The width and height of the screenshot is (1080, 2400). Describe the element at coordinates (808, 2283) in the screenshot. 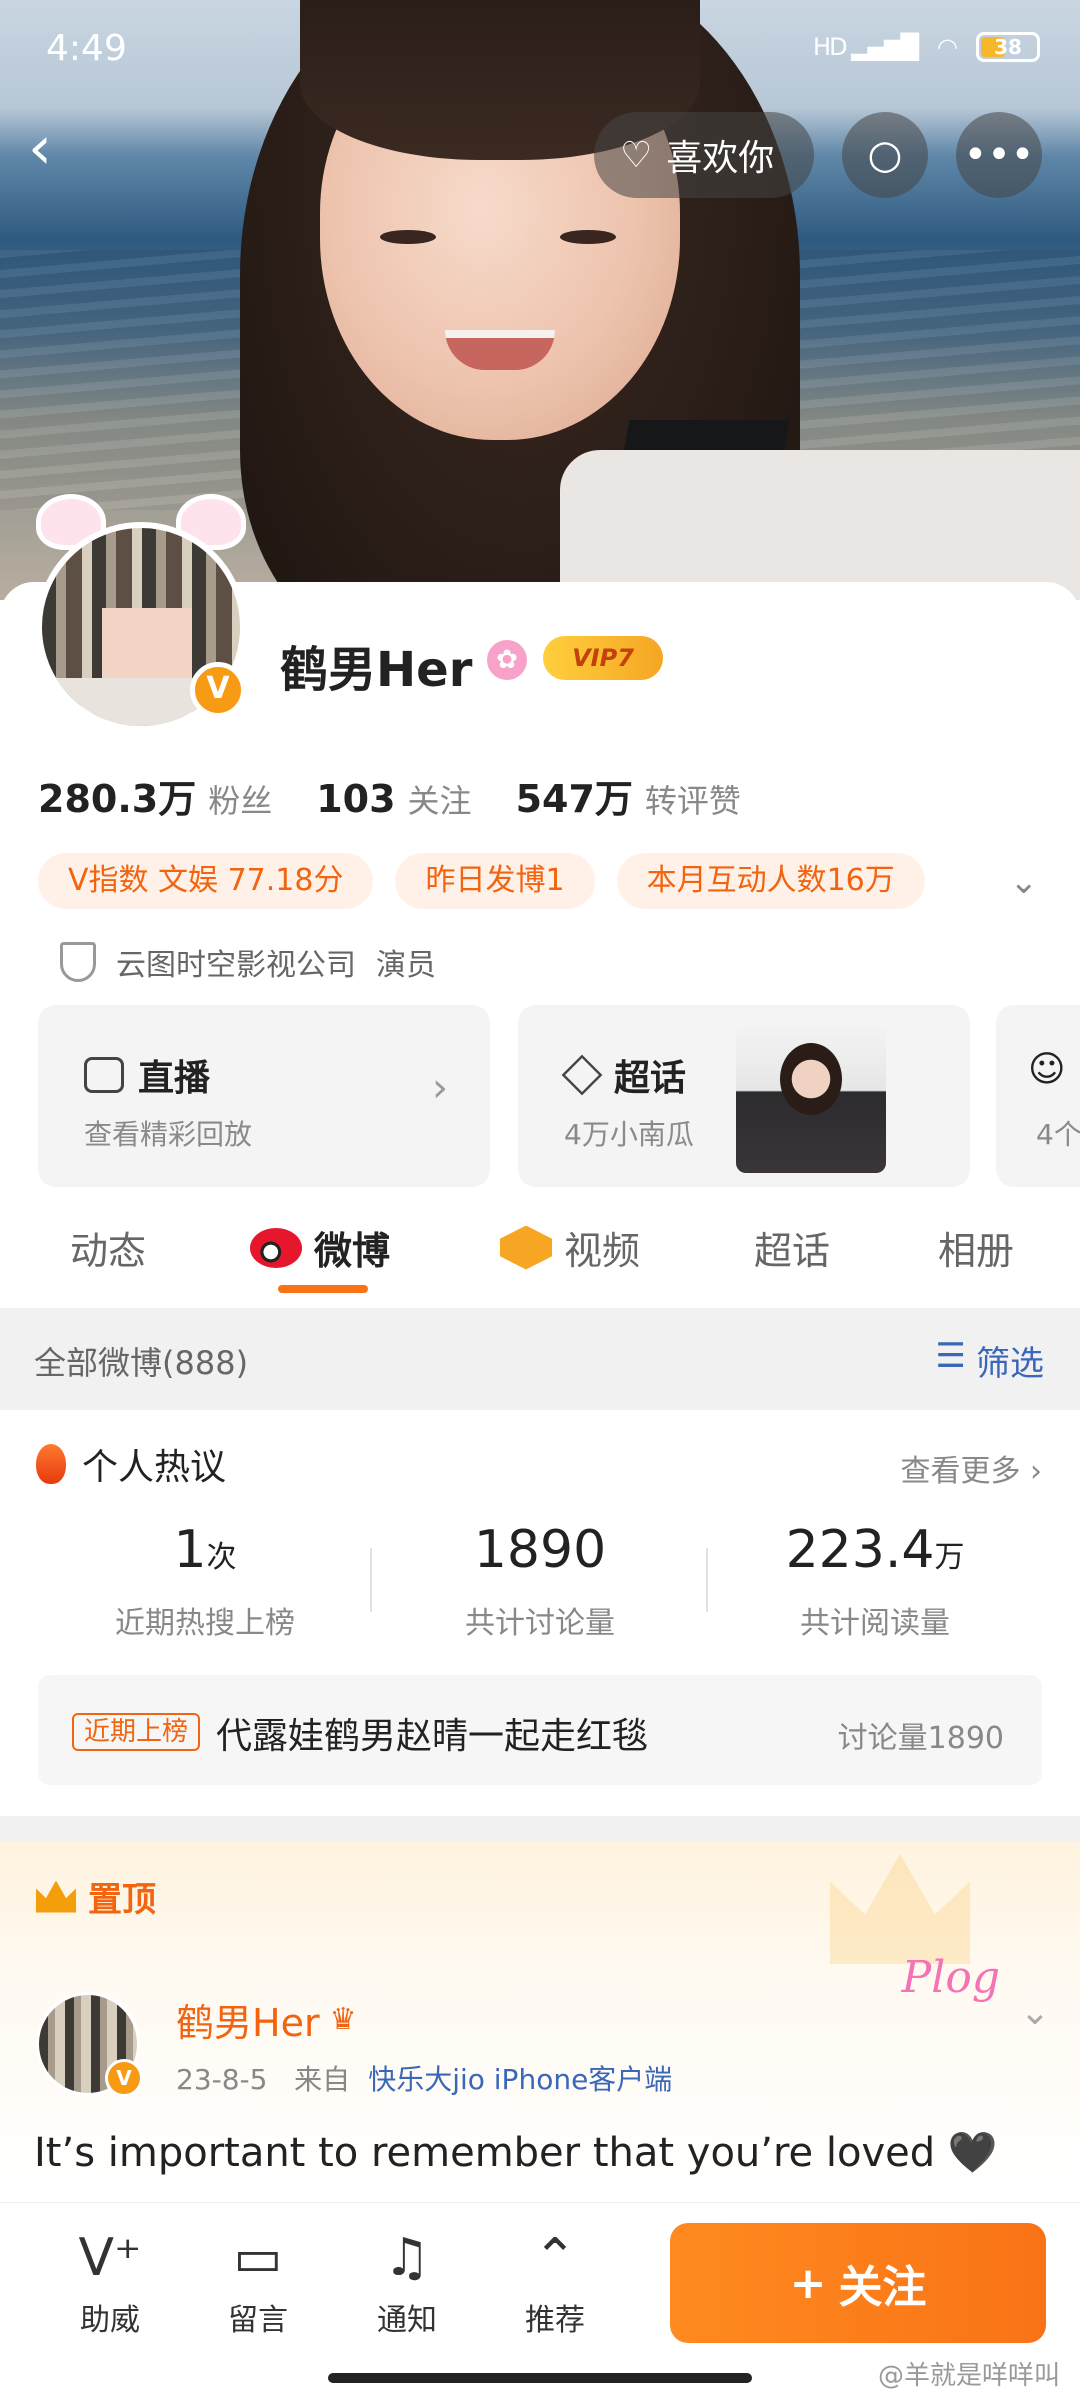

I see `plus-icon: +` at that location.